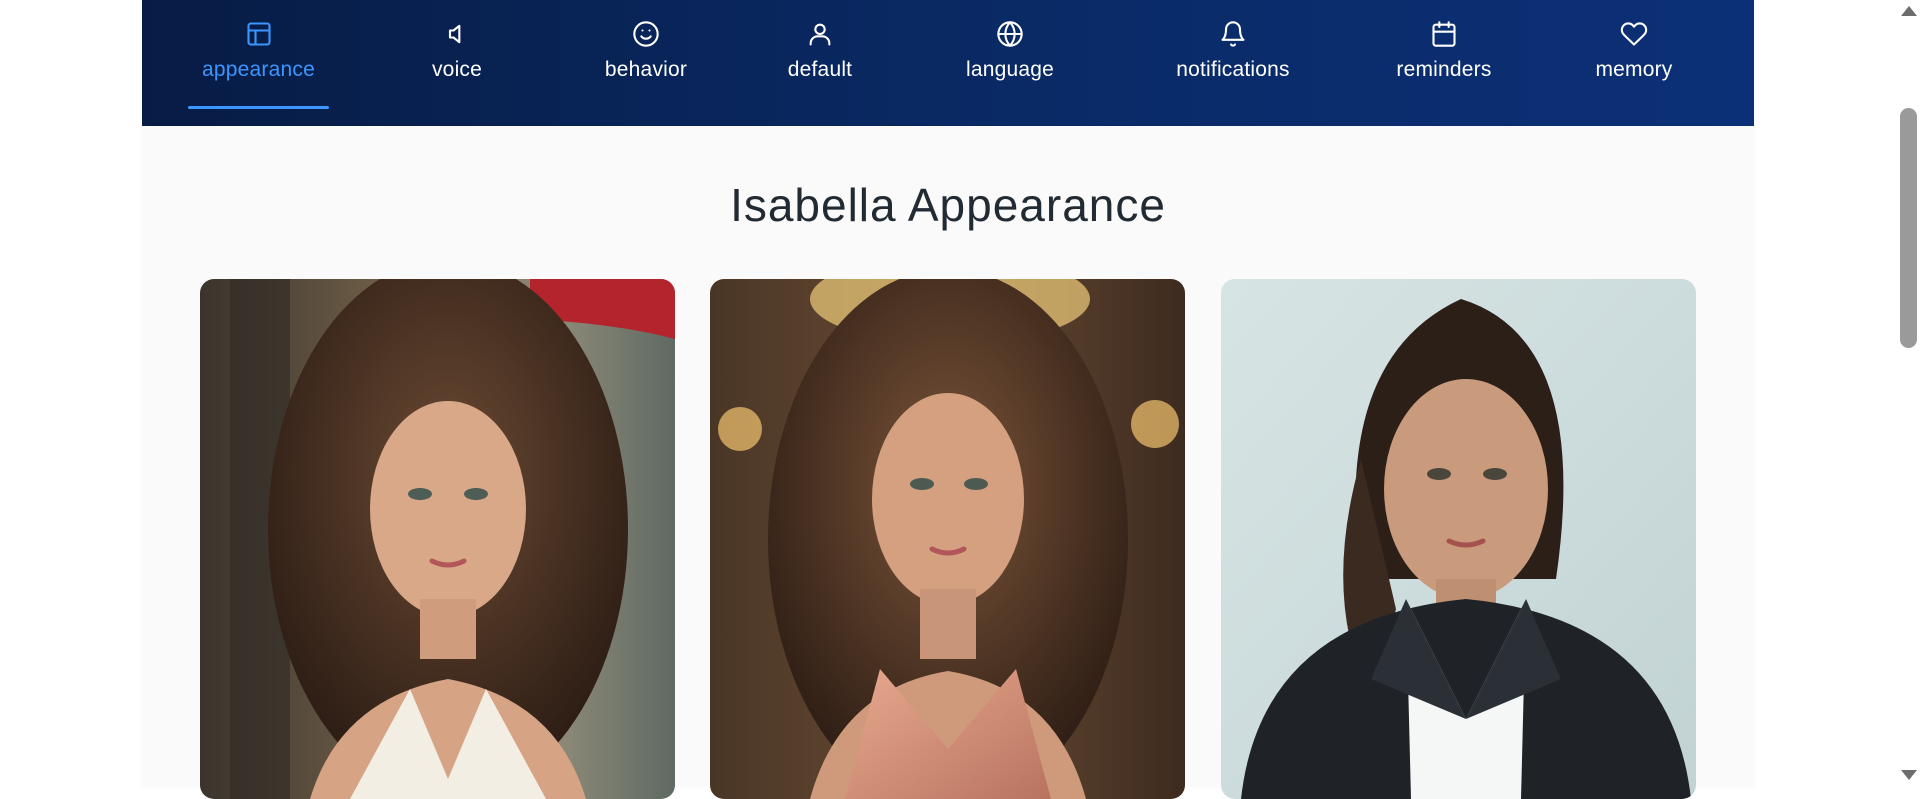 Image resolution: width=1922 pixels, height=799 pixels. I want to click on tab-label: voice, so click(457, 69).